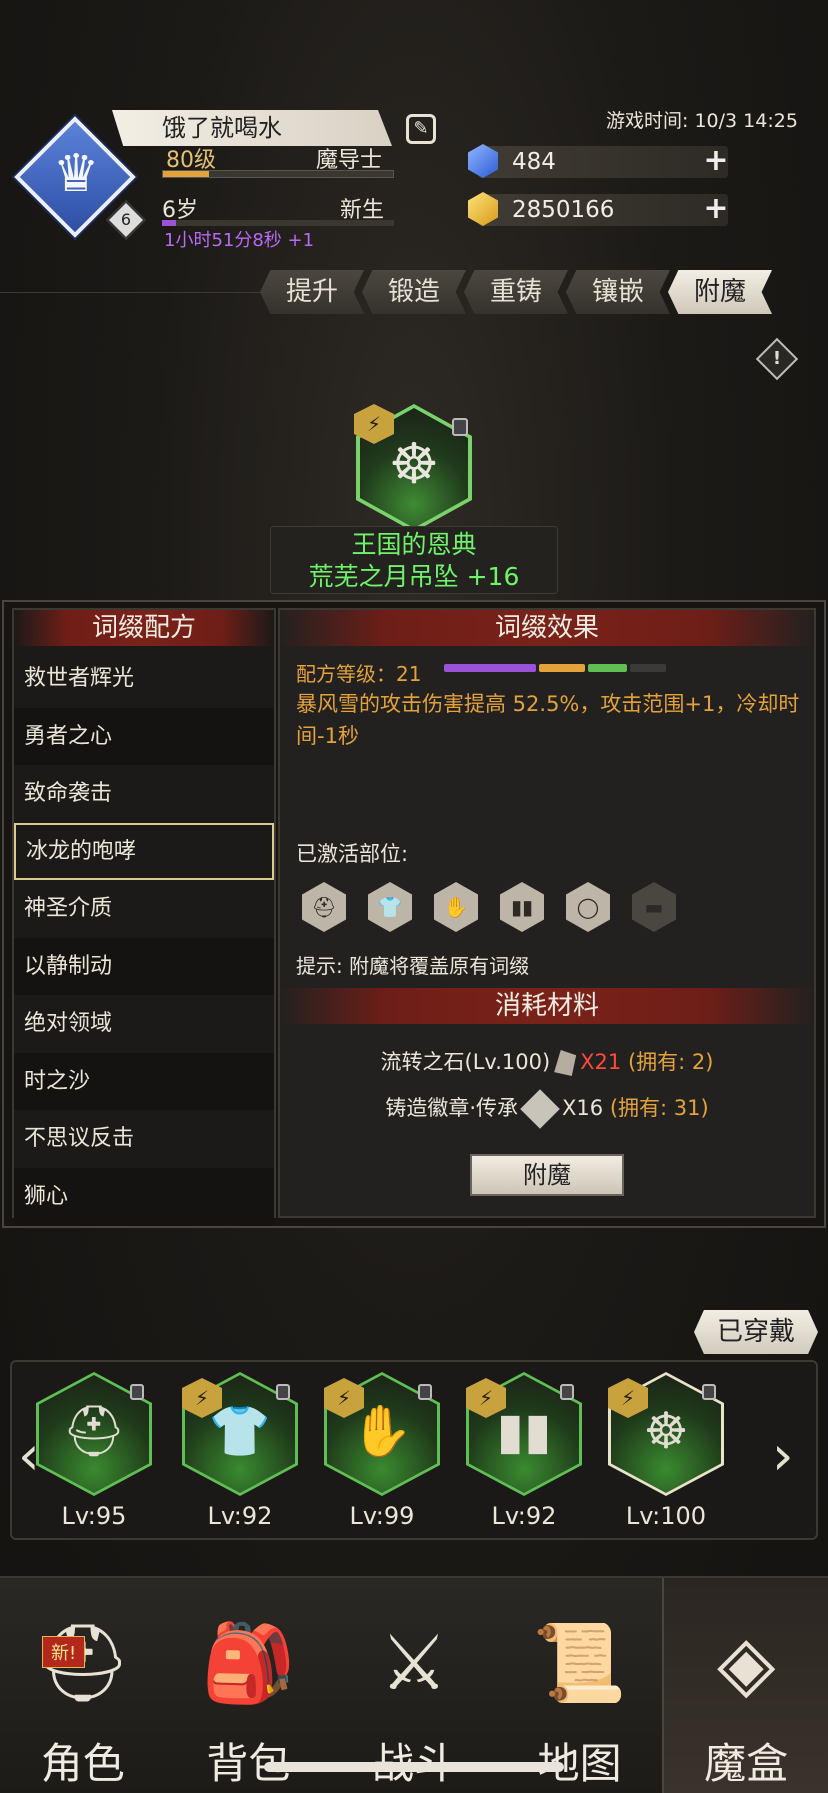 The image size is (828, 1793). I want to click on glove-icon: ✋, so click(456, 907).